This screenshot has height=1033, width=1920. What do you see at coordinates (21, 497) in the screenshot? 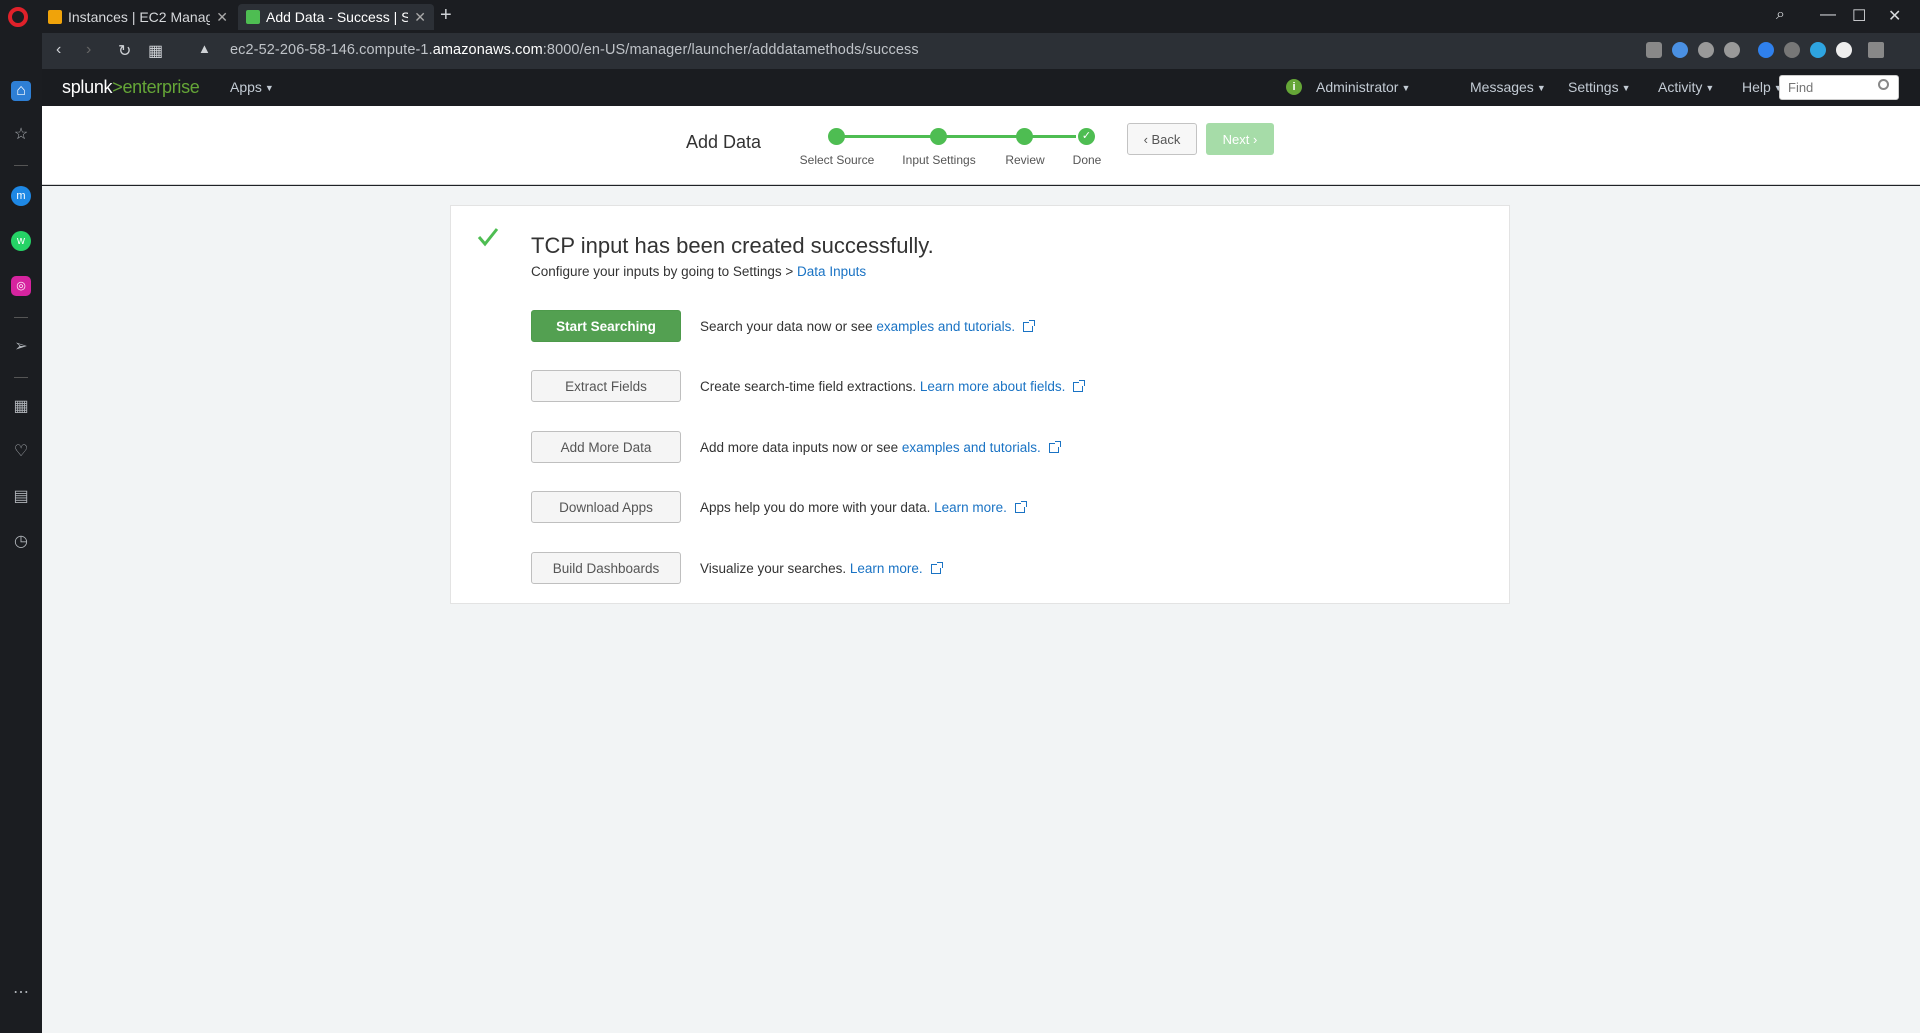
I see `news-icon: ▤` at bounding box center [21, 497].